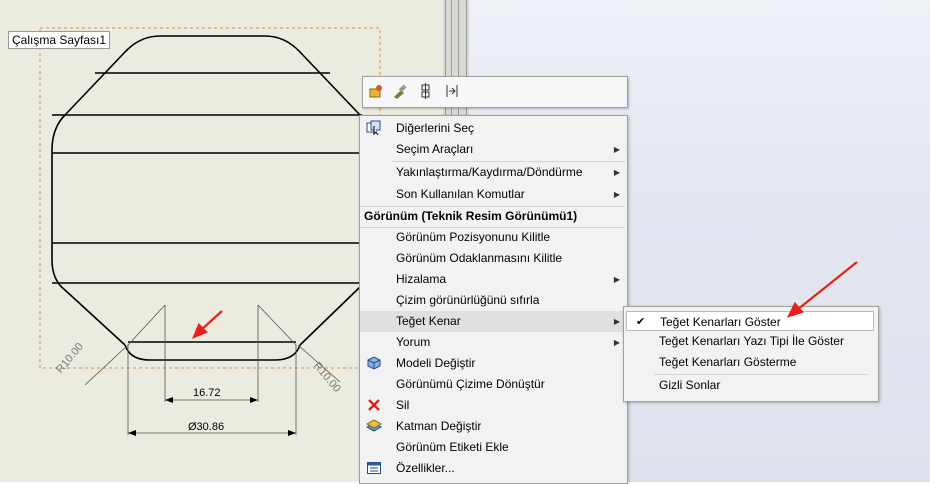 The height and width of the screenshot is (484, 930). What do you see at coordinates (493, 258) in the screenshot?
I see `menu-item-lock-view-focus: Görünüm Odaklanmasını Kilitle` at bounding box center [493, 258].